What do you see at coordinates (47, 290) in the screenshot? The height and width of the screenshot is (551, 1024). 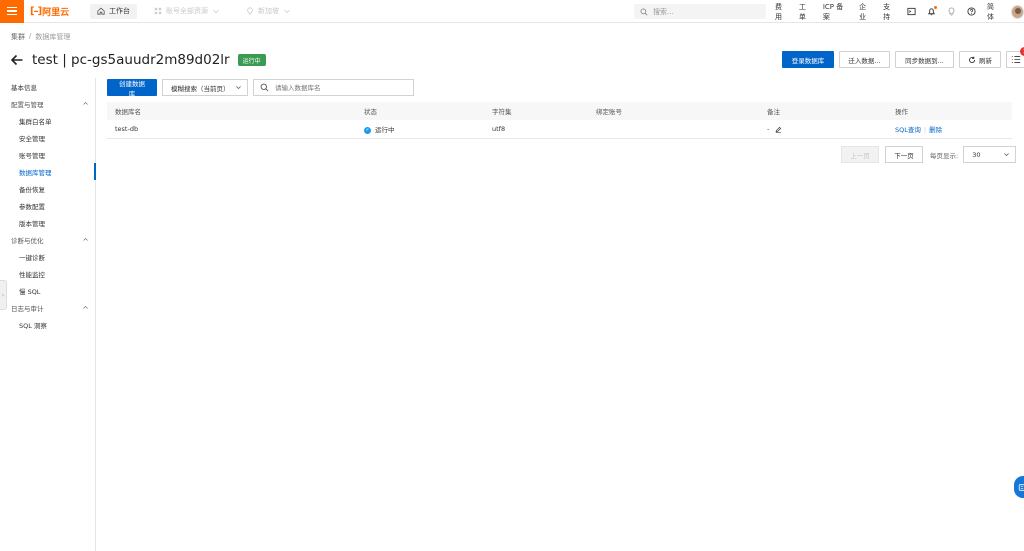 I see `sidebar-item-slow-sql: 慢 SQL` at bounding box center [47, 290].